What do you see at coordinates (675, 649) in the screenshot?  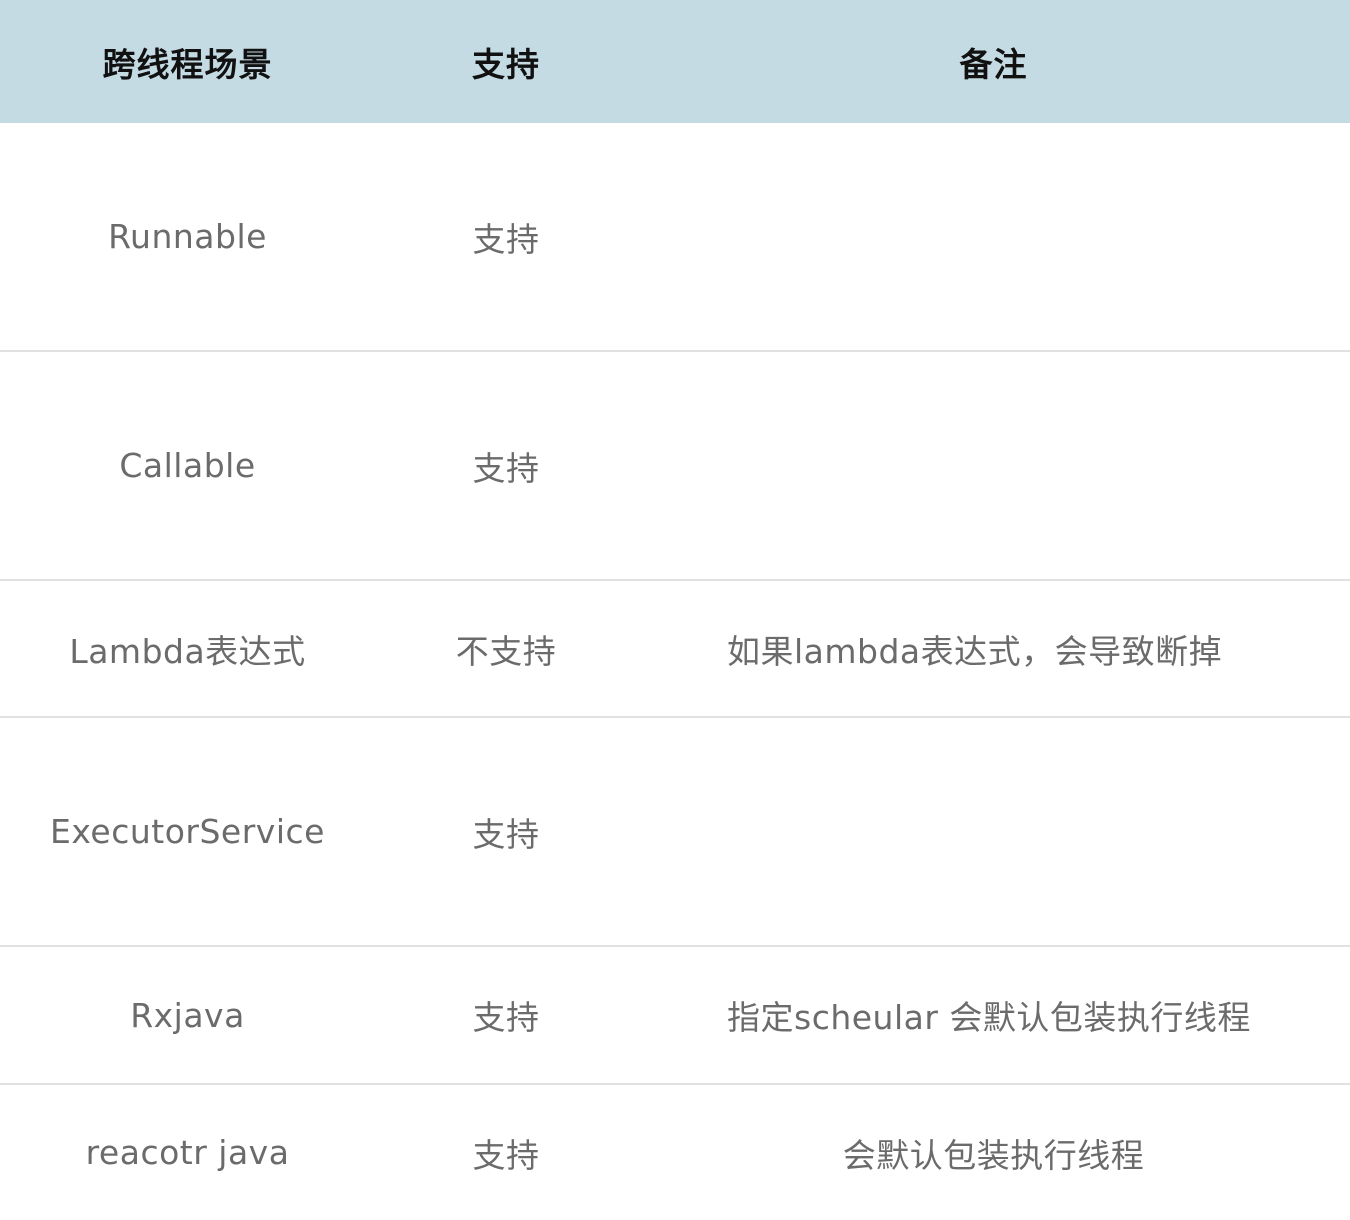 I see `table-row: Lambda表达式 不支持 如果lambda表达式，会导致断掉` at bounding box center [675, 649].